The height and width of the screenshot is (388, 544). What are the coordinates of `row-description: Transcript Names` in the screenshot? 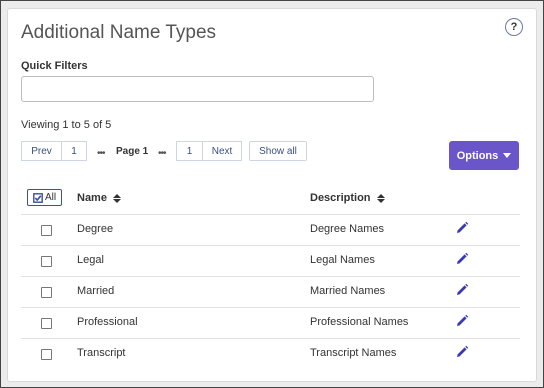 It's located at (353, 353).